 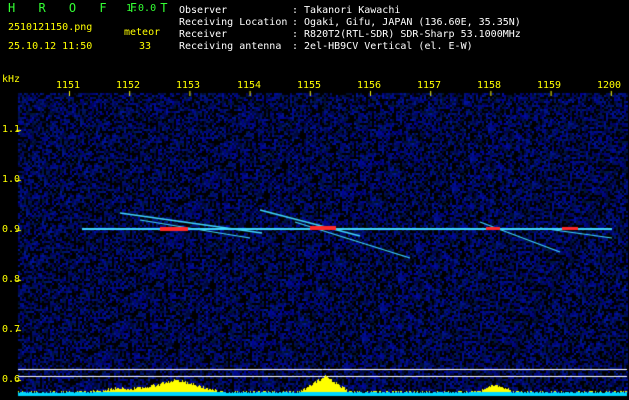 What do you see at coordinates (50, 46) in the screenshot?
I see `datetime: 25.10.12 11:50` at bounding box center [50, 46].